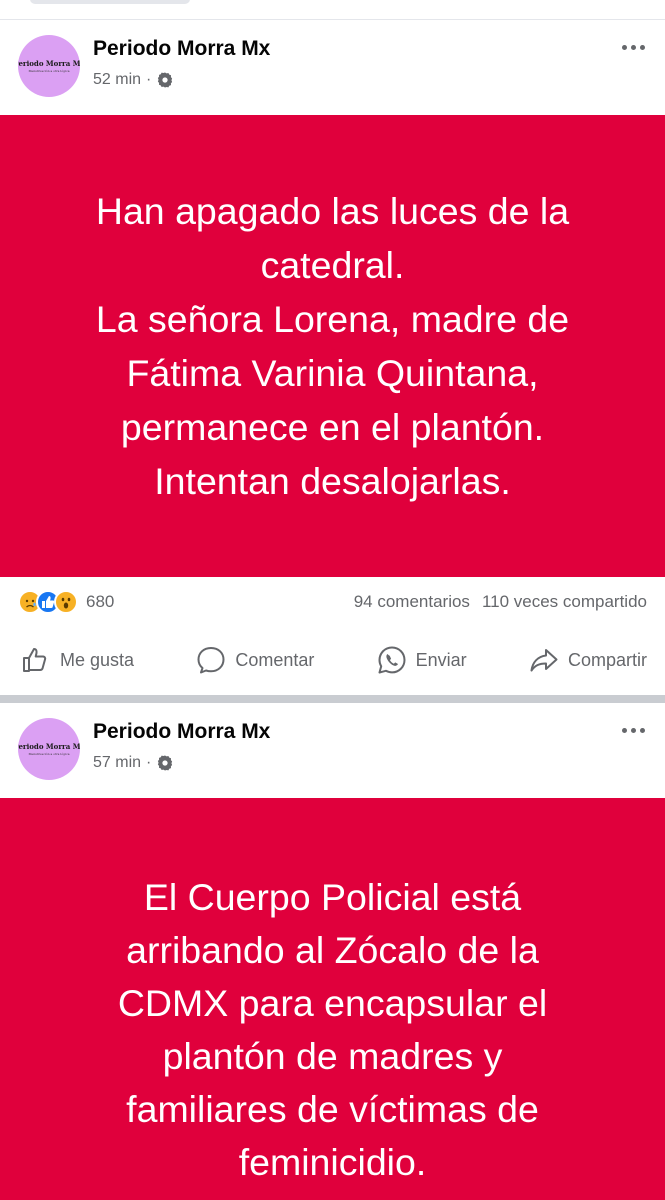 This screenshot has height=1200, width=665. What do you see at coordinates (100, 602) in the screenshot?
I see `reaction-count: 680` at bounding box center [100, 602].